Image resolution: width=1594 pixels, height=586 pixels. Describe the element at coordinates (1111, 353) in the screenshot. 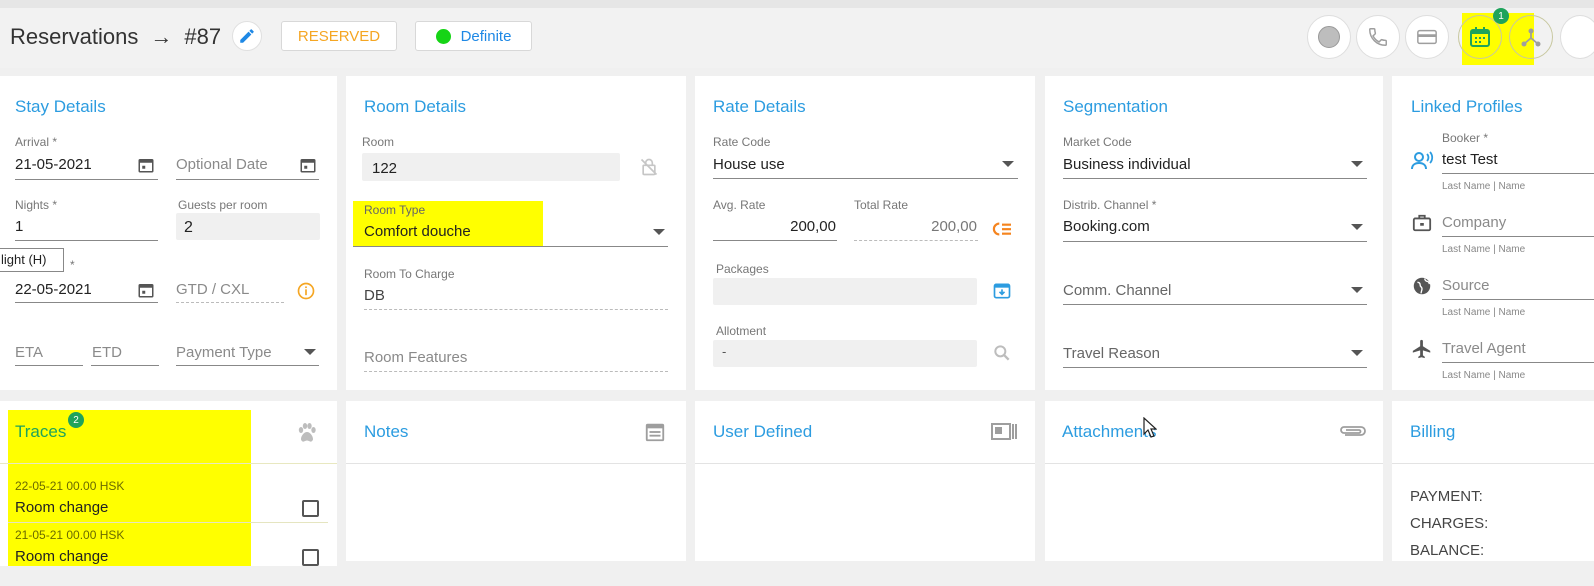

I see `travel-reason-select: Travel Reason` at that location.